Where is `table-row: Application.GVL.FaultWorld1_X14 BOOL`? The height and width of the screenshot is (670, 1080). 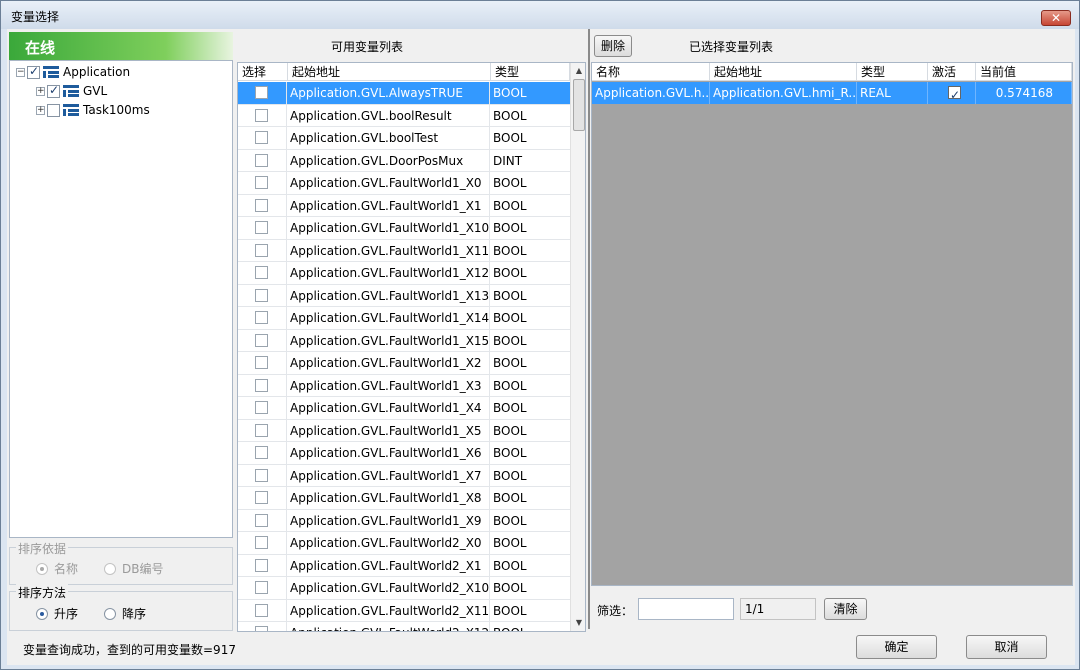
table-row: Application.GVL.FaultWorld1_X14 BOOL is located at coordinates (404, 318).